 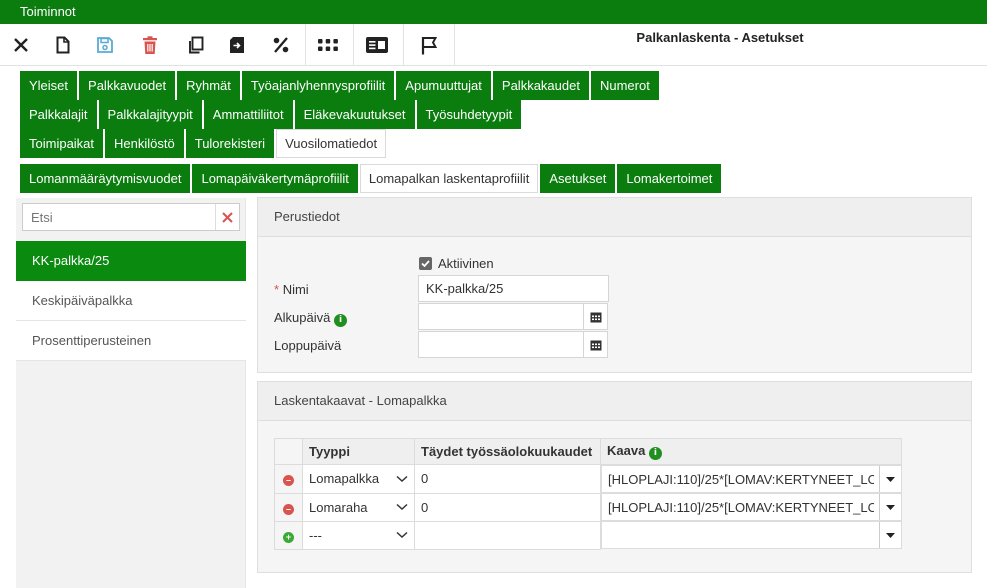 I want to click on delete-button, so click(x=150, y=45).